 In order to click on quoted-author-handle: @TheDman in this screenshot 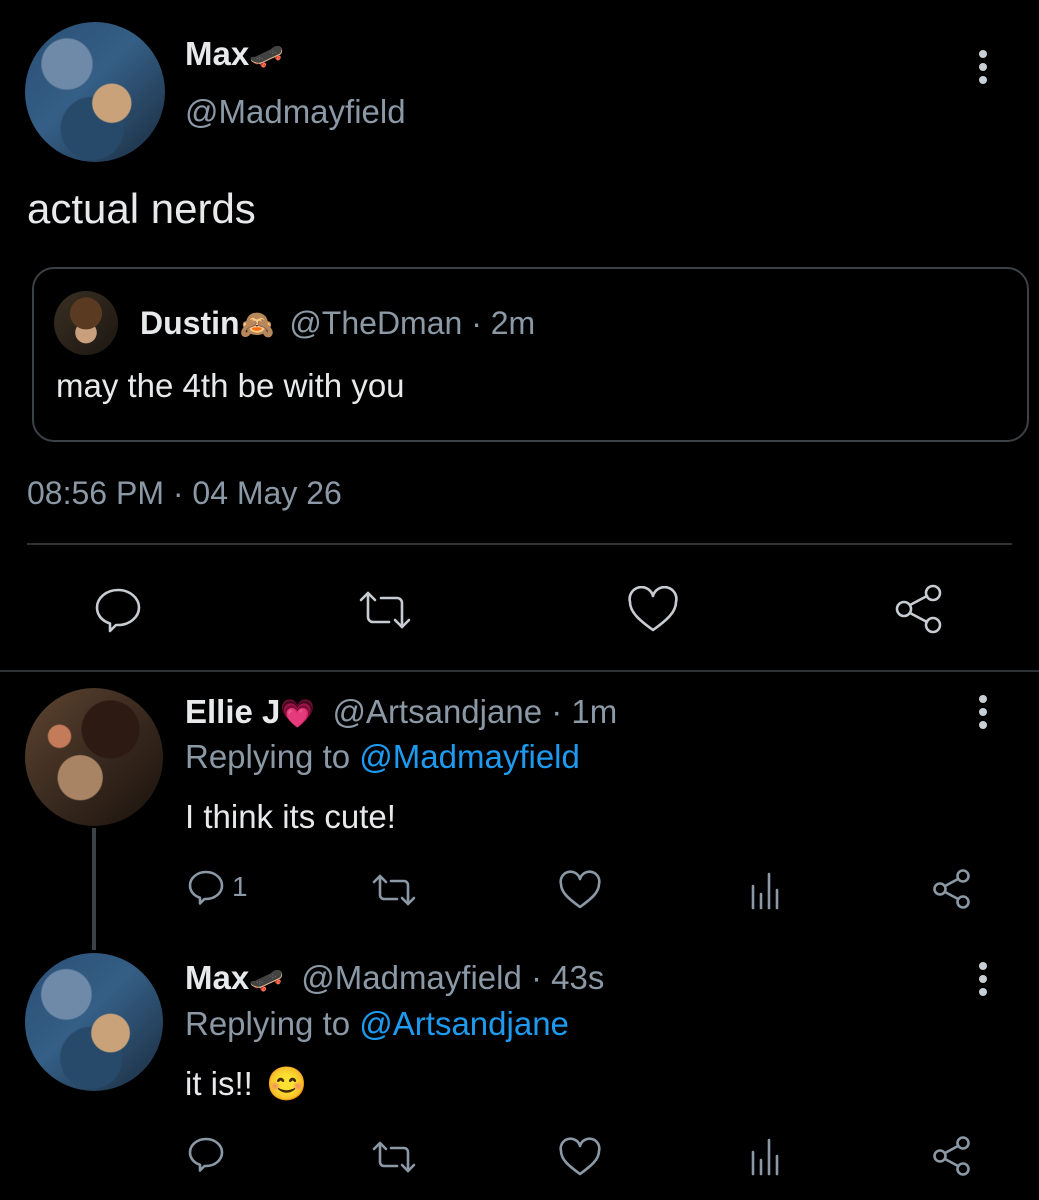, I will do `click(376, 323)`.